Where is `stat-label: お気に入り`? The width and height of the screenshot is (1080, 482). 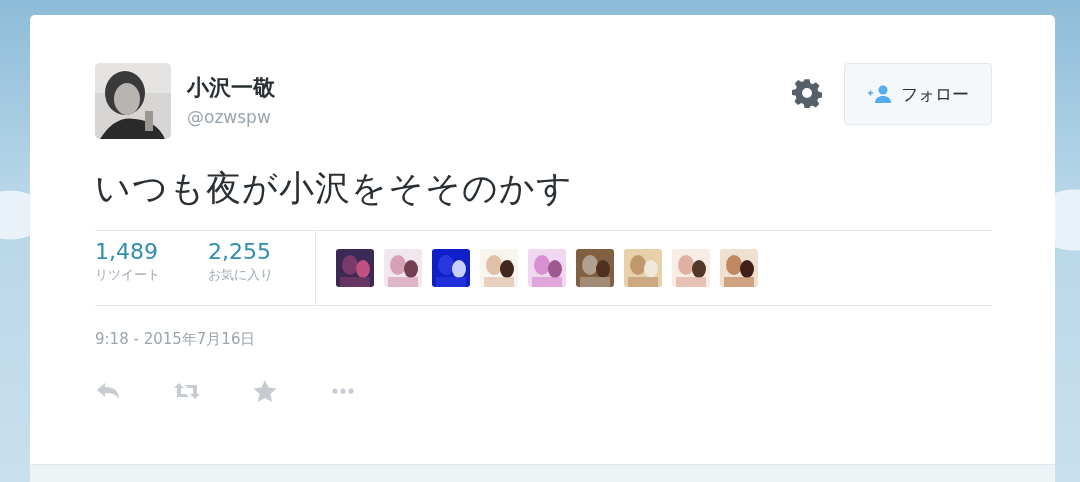
stat-label: お気に入り is located at coordinates (240, 275).